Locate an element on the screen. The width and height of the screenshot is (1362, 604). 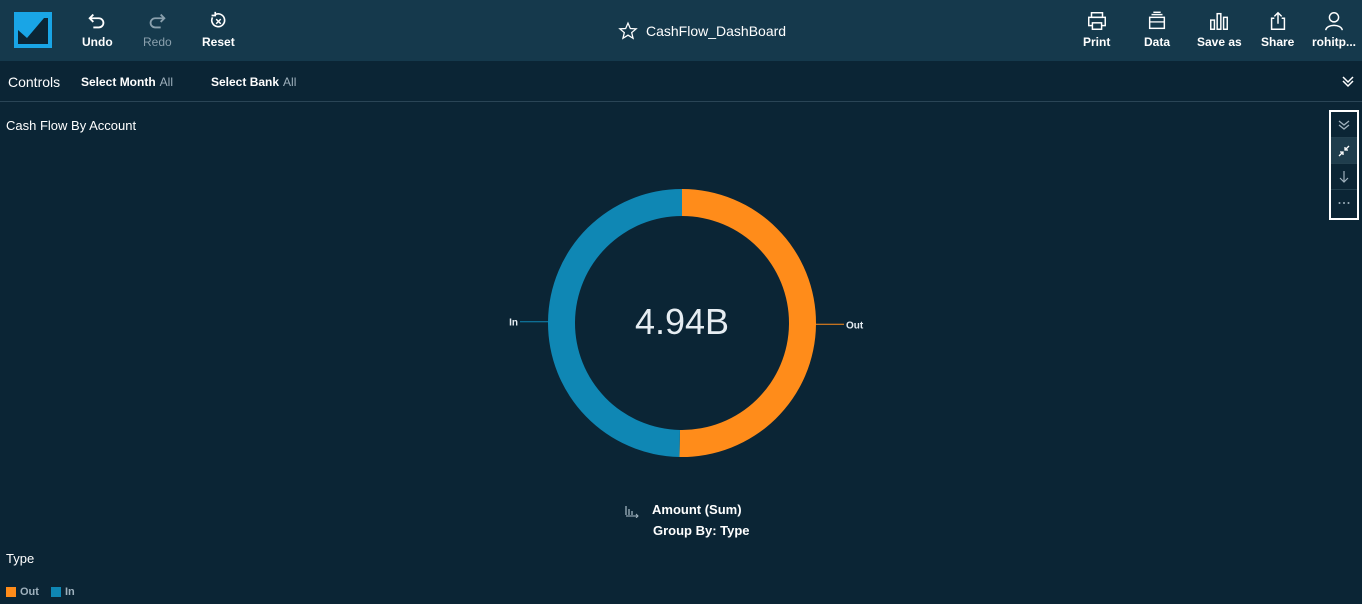
dashboard-title: CashFlow_DashBoard is located at coordinates (702, 31).